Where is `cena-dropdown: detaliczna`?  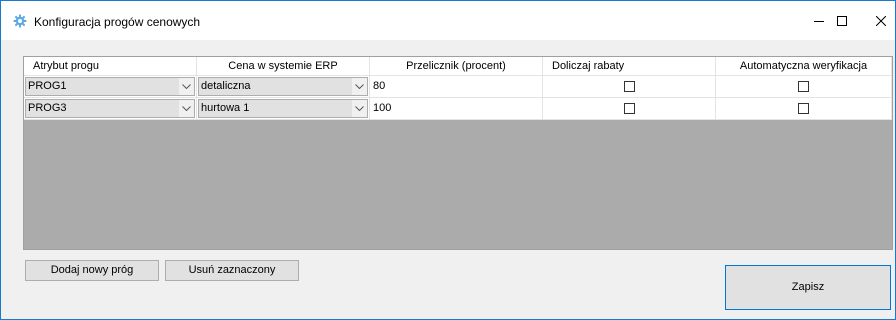
cena-dropdown: detaliczna is located at coordinates (283, 86).